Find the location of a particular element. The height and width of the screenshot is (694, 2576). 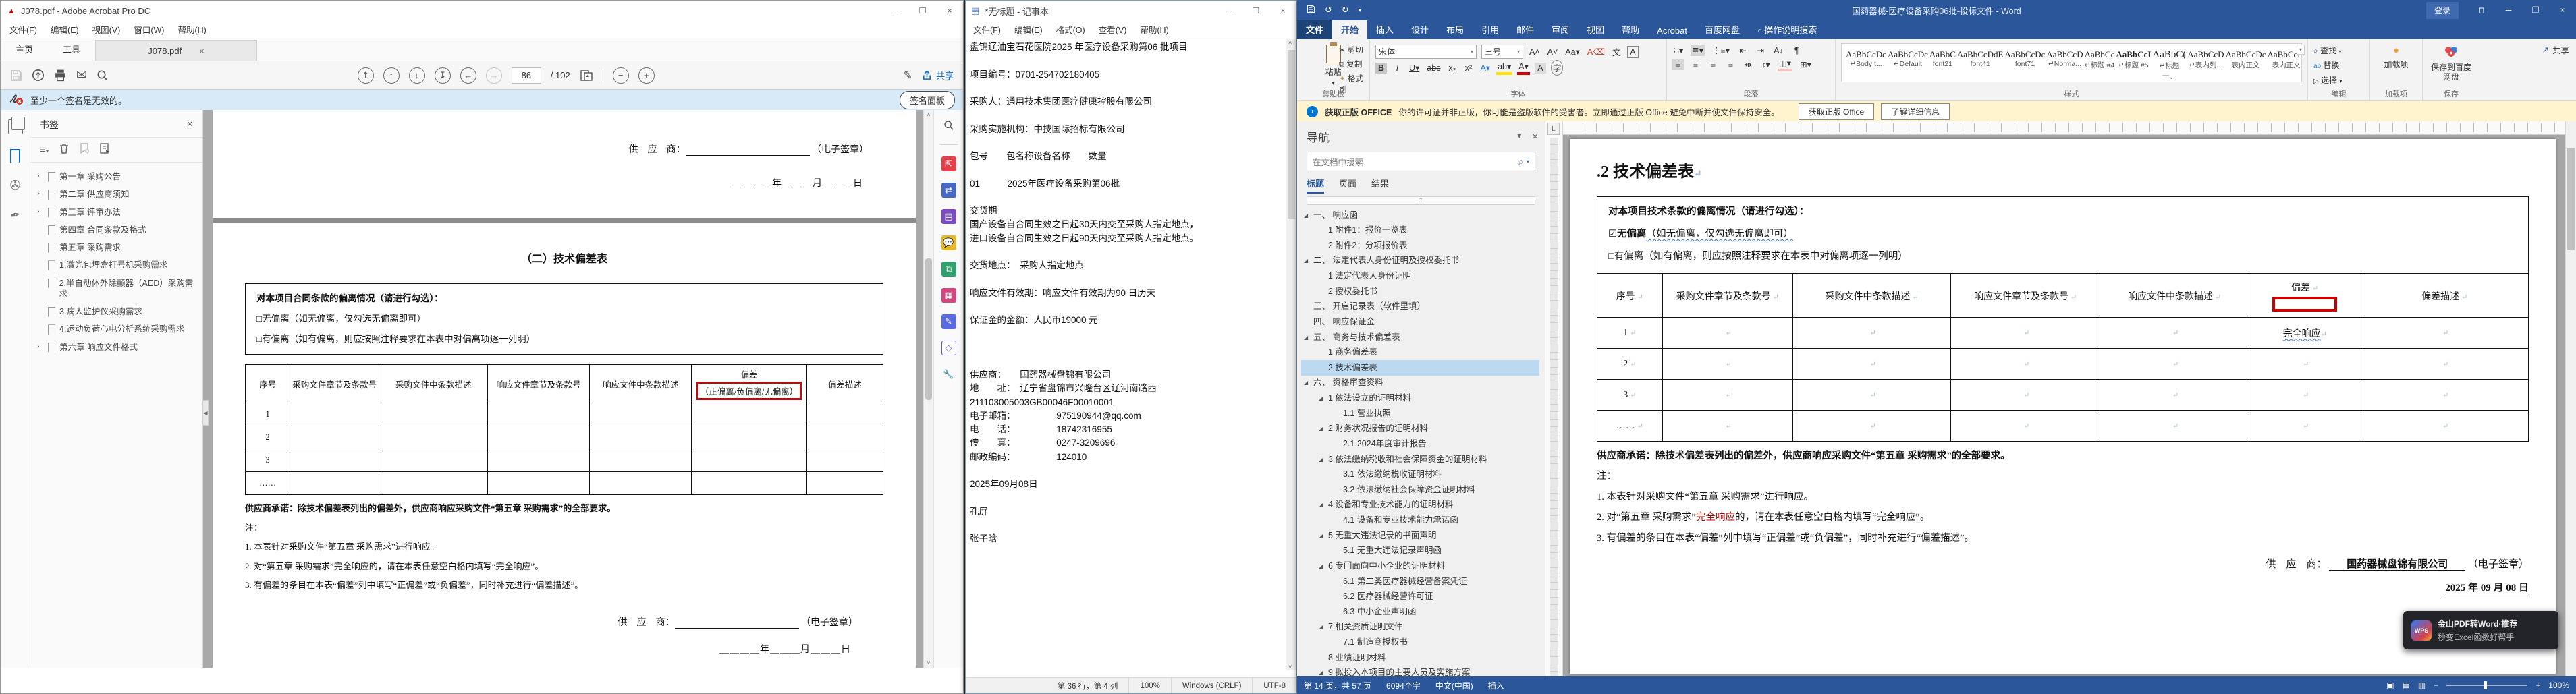

save-icon is located at coordinates (1311, 10).